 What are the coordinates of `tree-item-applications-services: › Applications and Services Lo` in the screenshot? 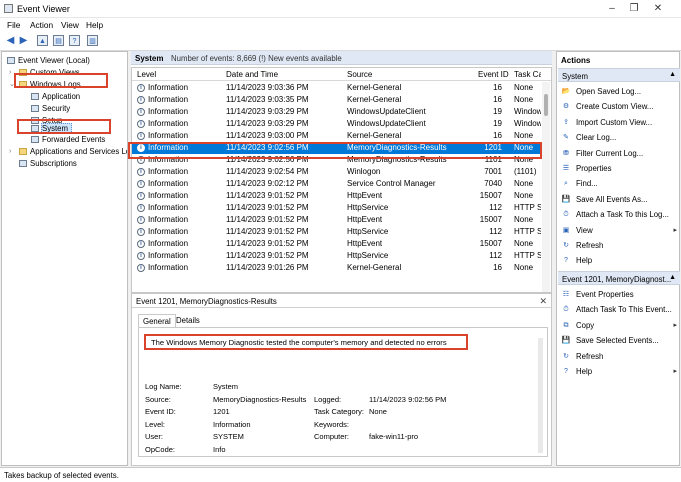 It's located at (68, 151).